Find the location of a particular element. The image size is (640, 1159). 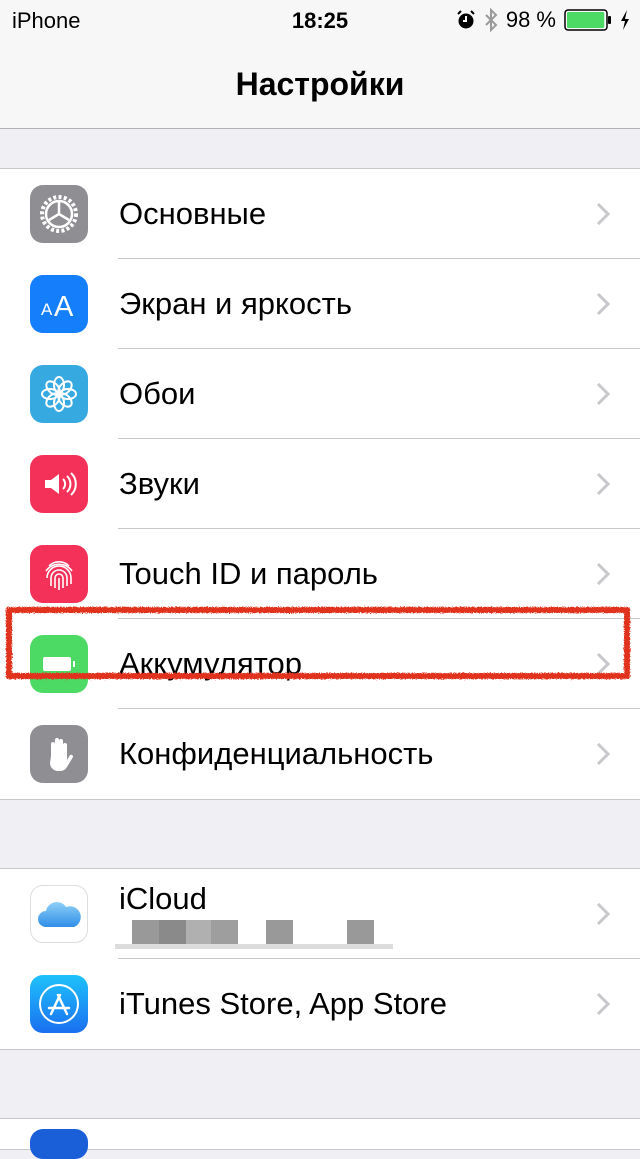

item-label: Обои is located at coordinates (157, 393).